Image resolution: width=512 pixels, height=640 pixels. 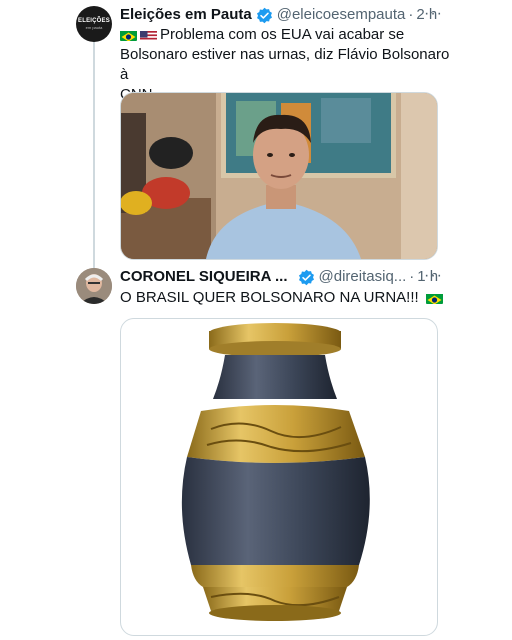 What do you see at coordinates (94, 21) in the screenshot?
I see `avatar-logo-text: ELEIÇÕES` at bounding box center [94, 21].